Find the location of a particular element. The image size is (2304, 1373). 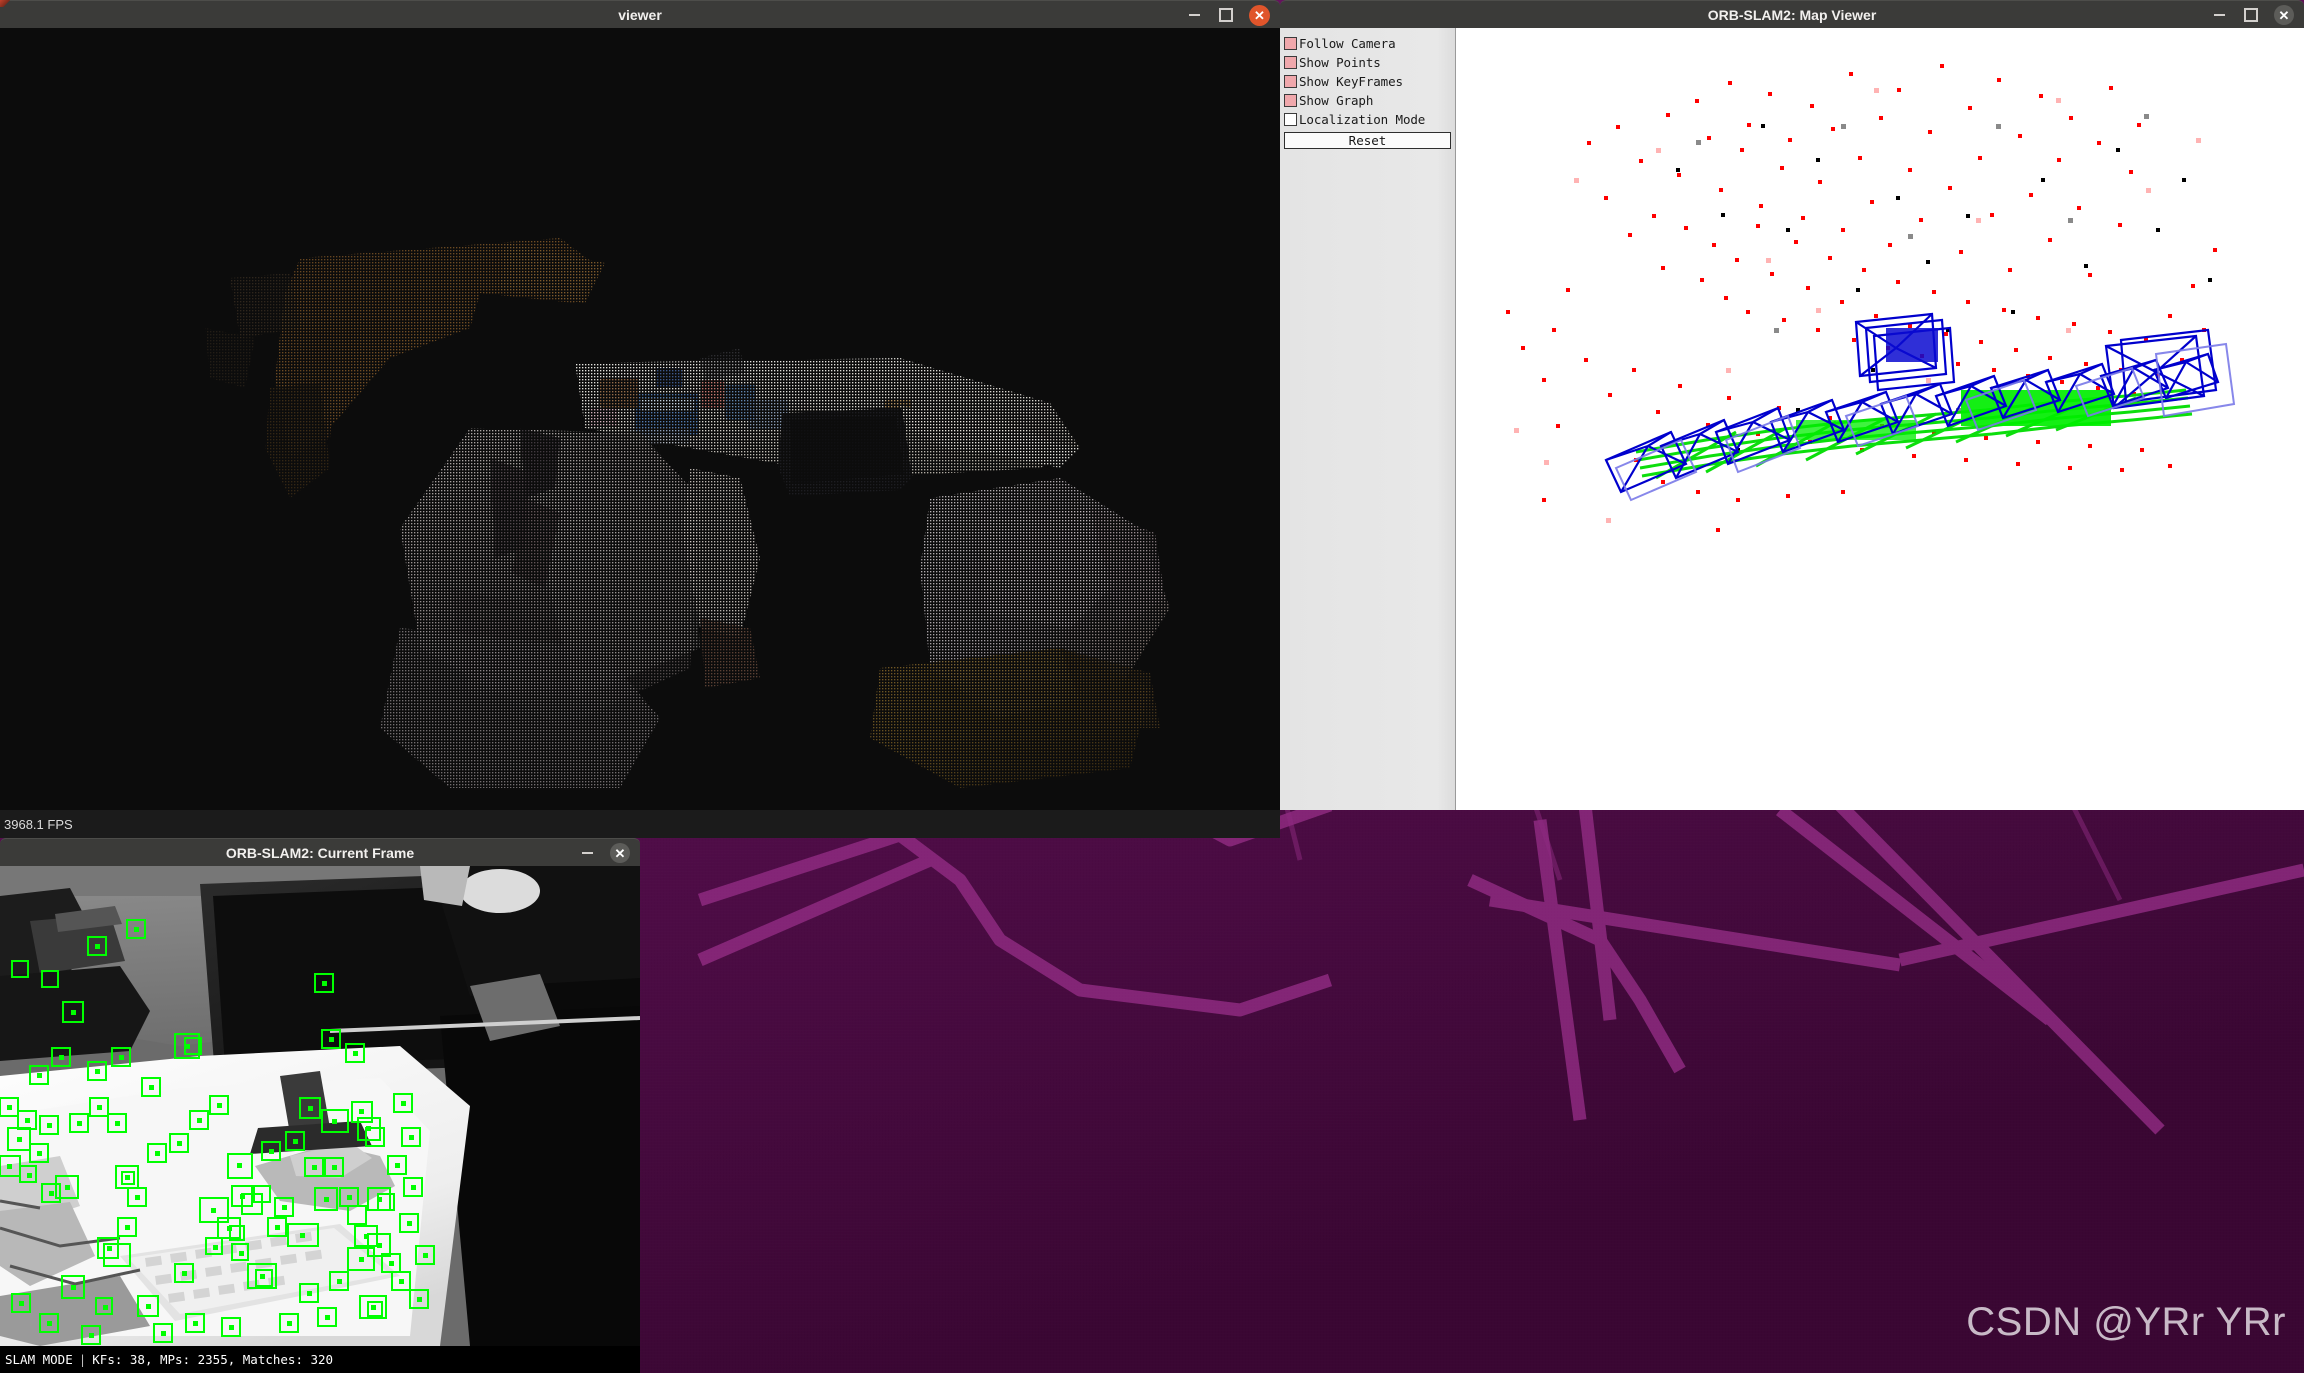

viewer-titlebar: viewer ✕ is located at coordinates (640, 14).